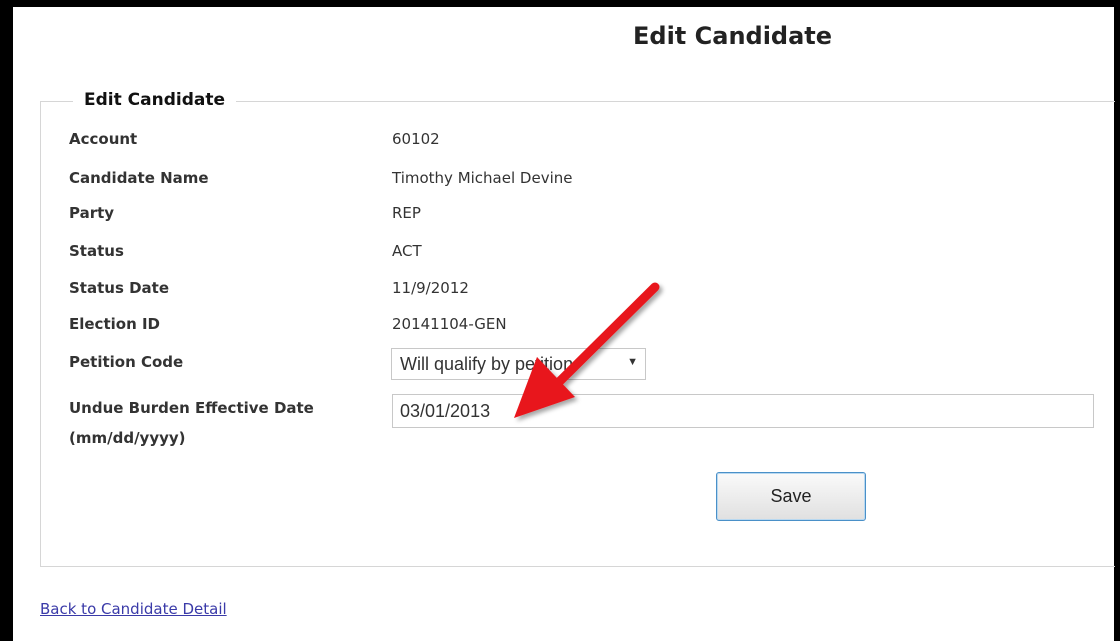 The image size is (1120, 641). I want to click on account-label: Account, so click(103, 139).